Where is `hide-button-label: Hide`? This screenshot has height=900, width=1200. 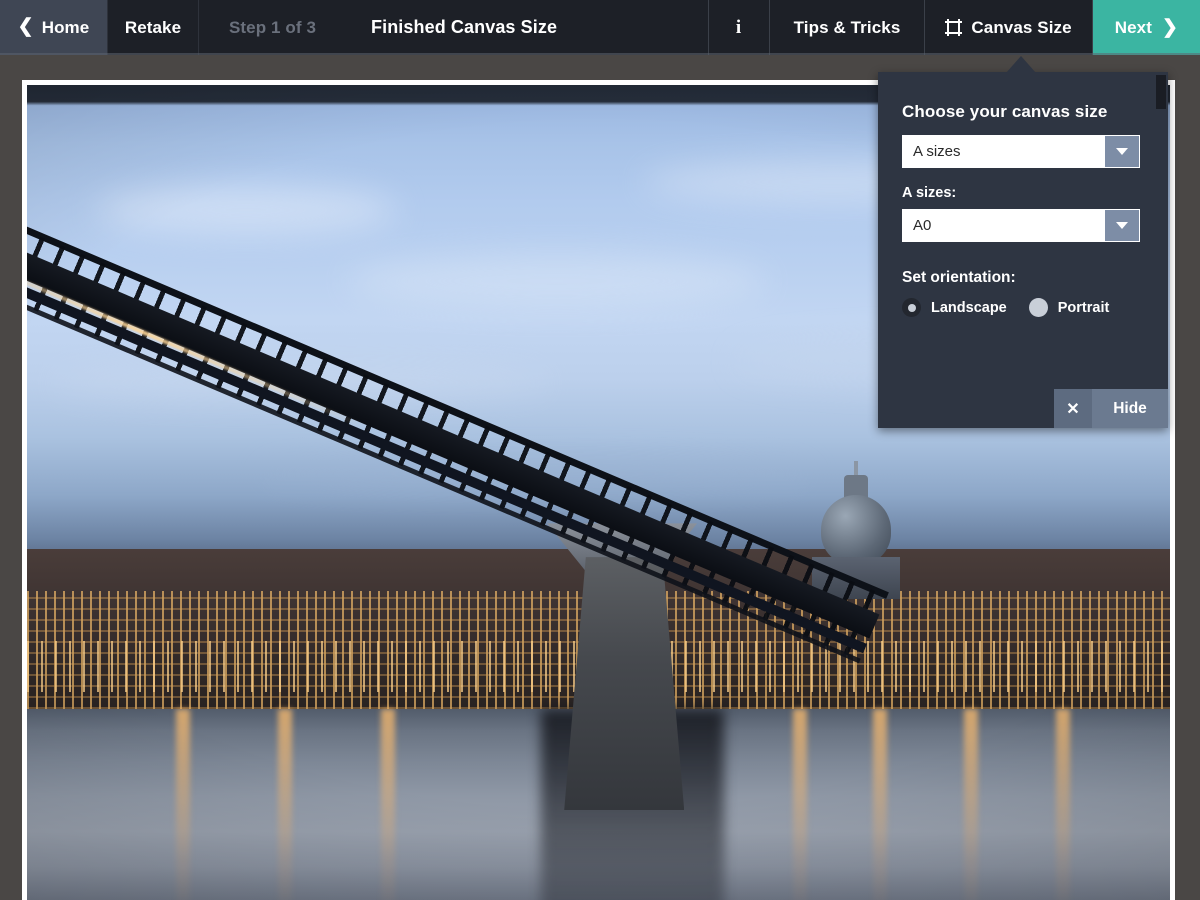
hide-button-label: Hide is located at coordinates (1130, 408).